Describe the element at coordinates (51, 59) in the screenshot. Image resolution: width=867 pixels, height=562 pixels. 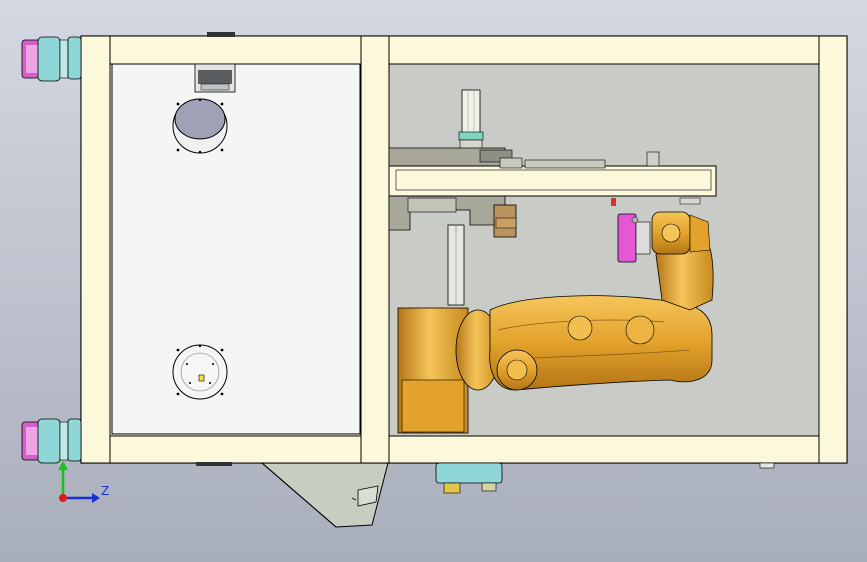
I see `caster-top-left` at that location.